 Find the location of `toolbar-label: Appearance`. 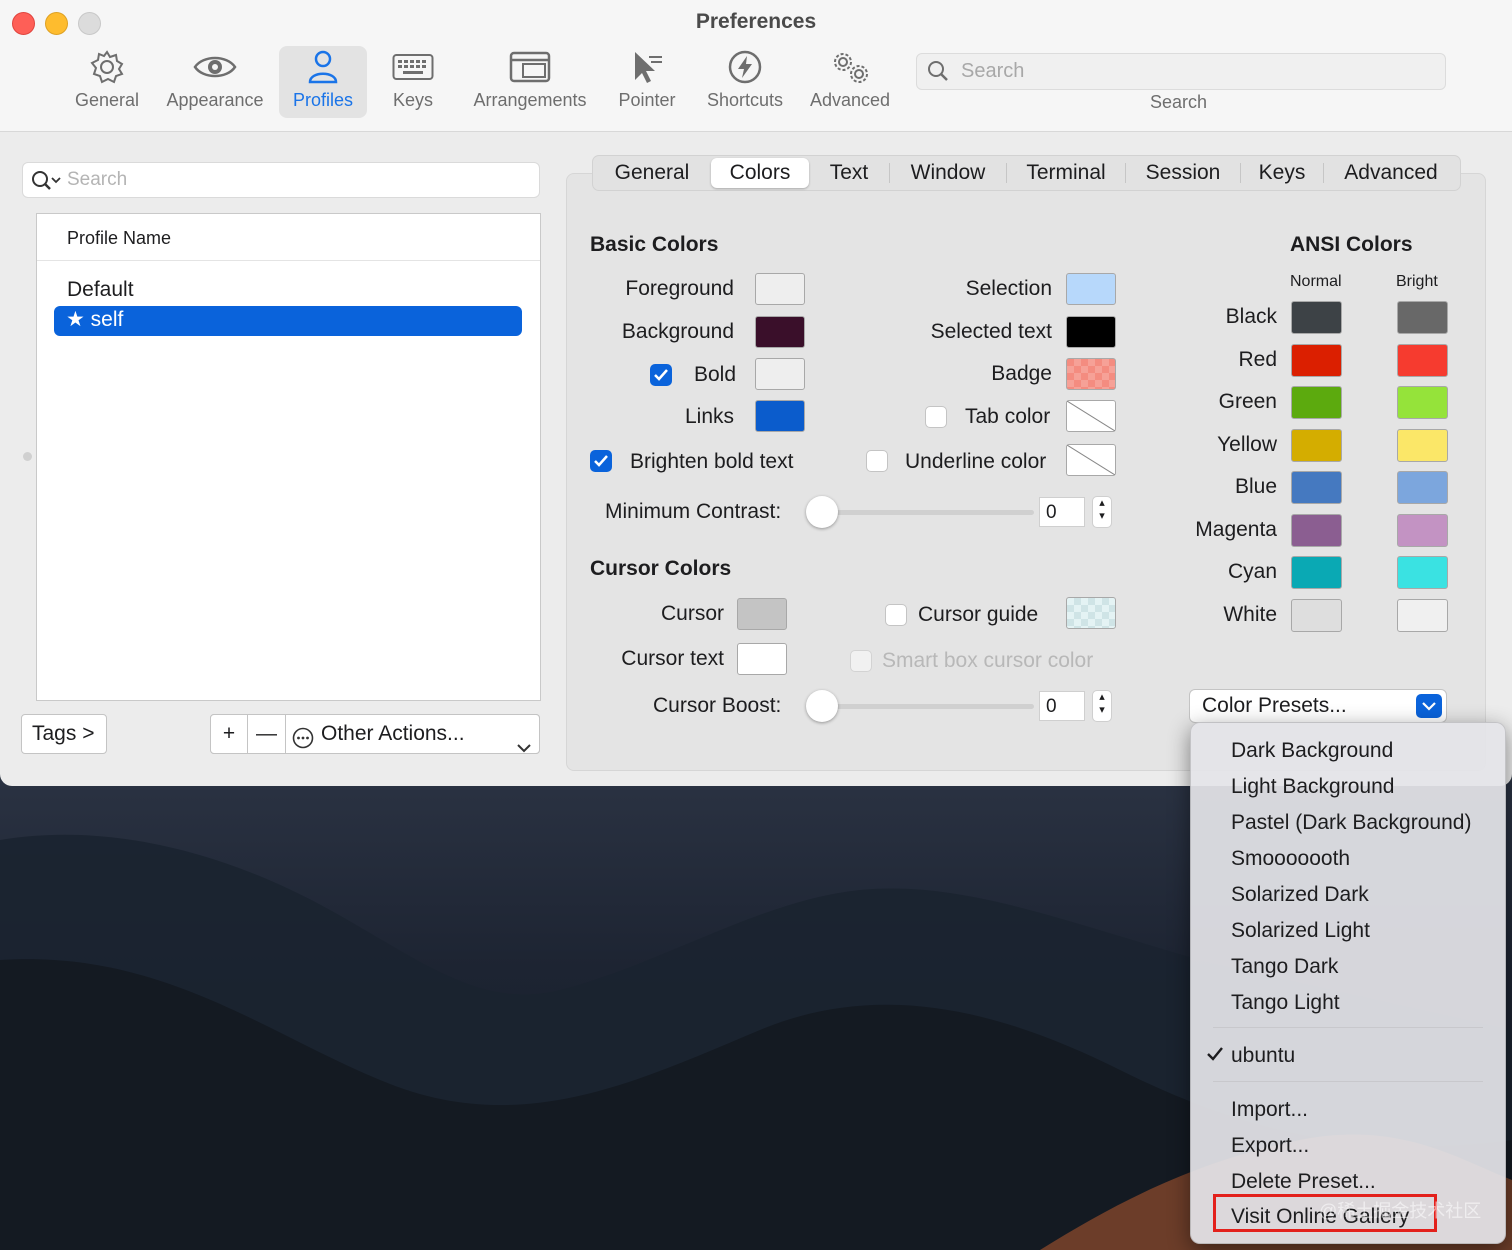

toolbar-label: Appearance is located at coordinates (215, 100).